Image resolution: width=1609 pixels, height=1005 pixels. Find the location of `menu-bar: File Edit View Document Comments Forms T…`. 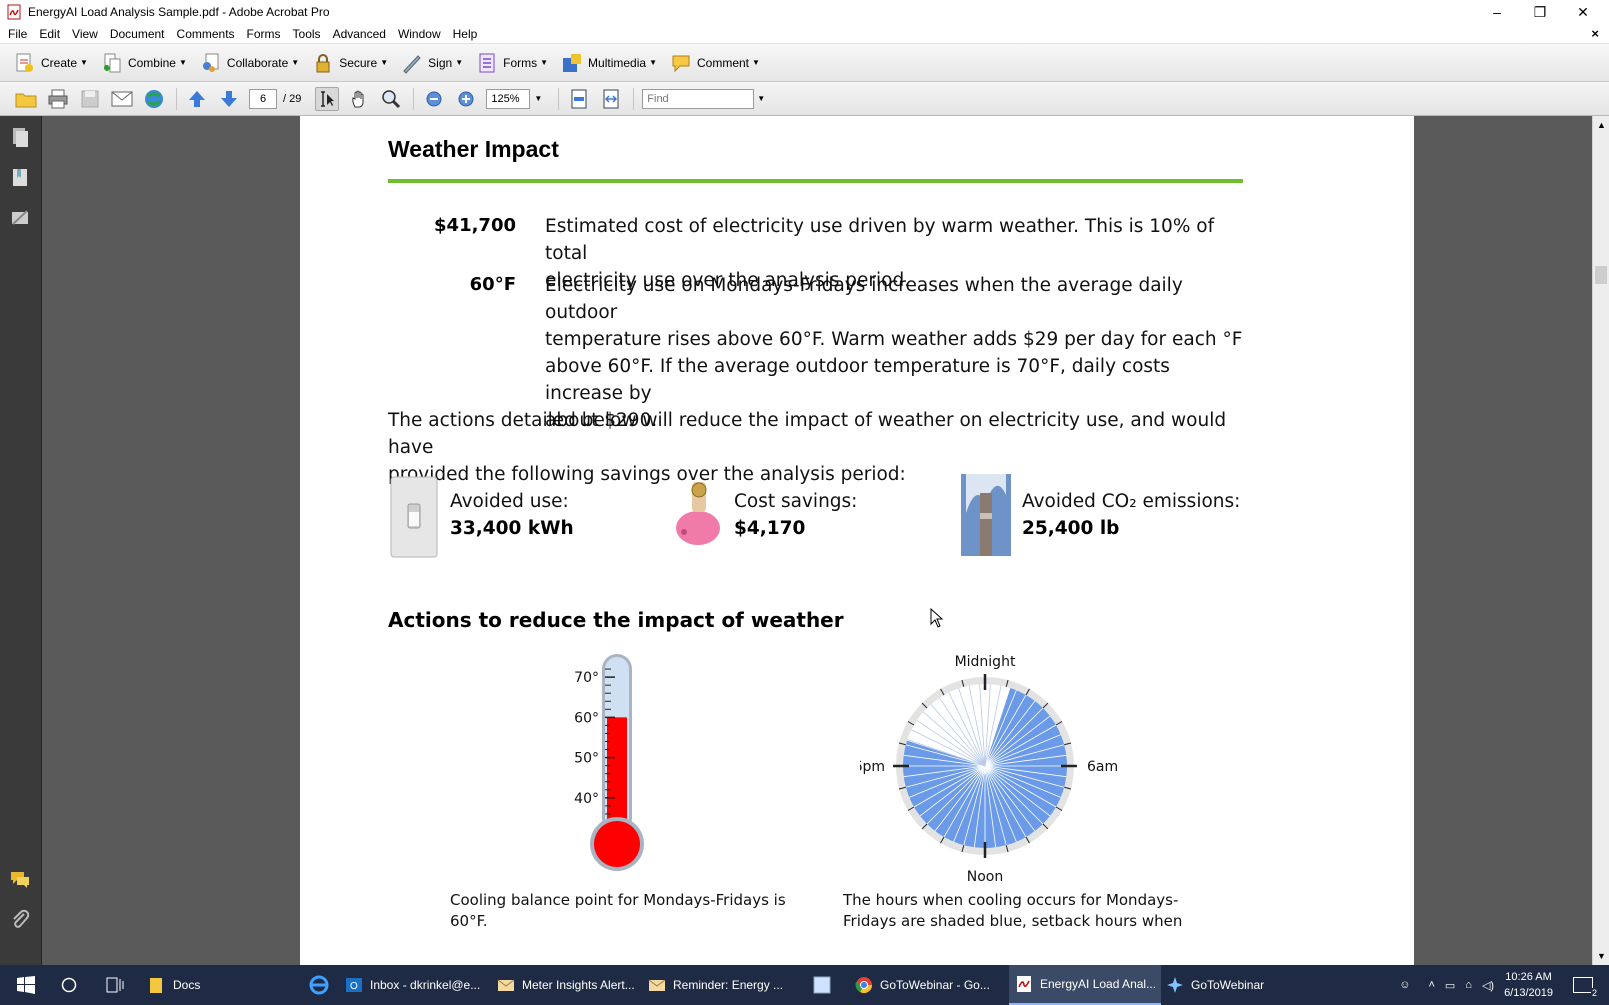

menu-bar: File Edit View Document Comments Forms T… is located at coordinates (804, 34).